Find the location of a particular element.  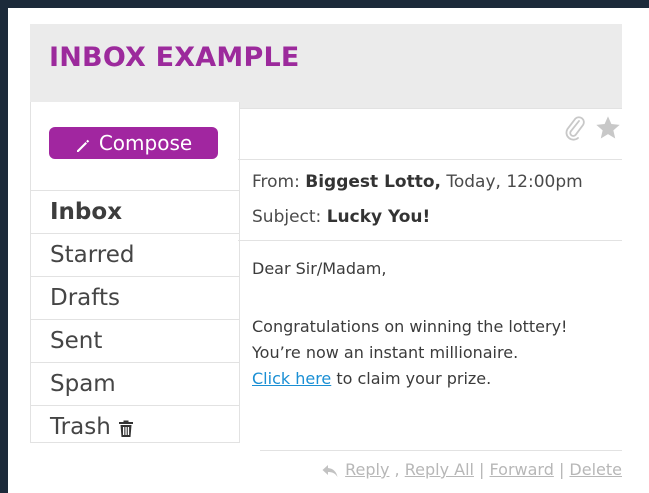

reply-link: Reply is located at coordinates (367, 469).